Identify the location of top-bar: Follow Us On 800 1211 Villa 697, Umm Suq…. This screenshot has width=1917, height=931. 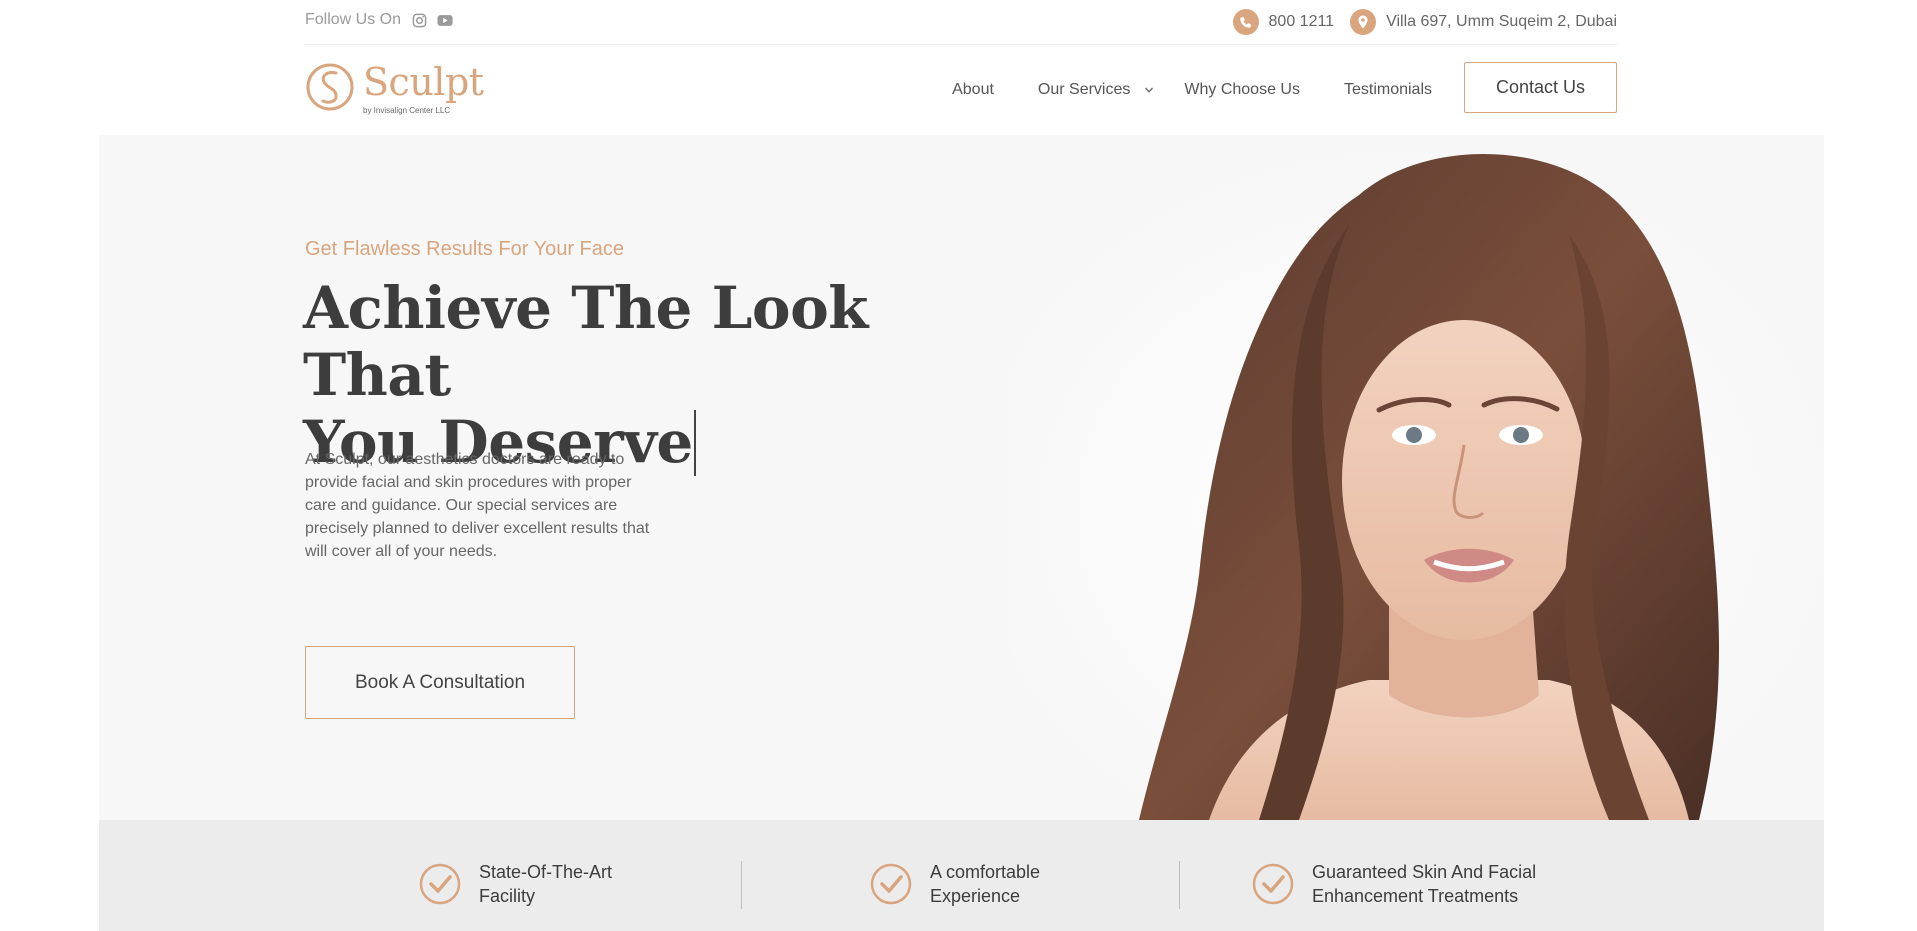
(961, 22).